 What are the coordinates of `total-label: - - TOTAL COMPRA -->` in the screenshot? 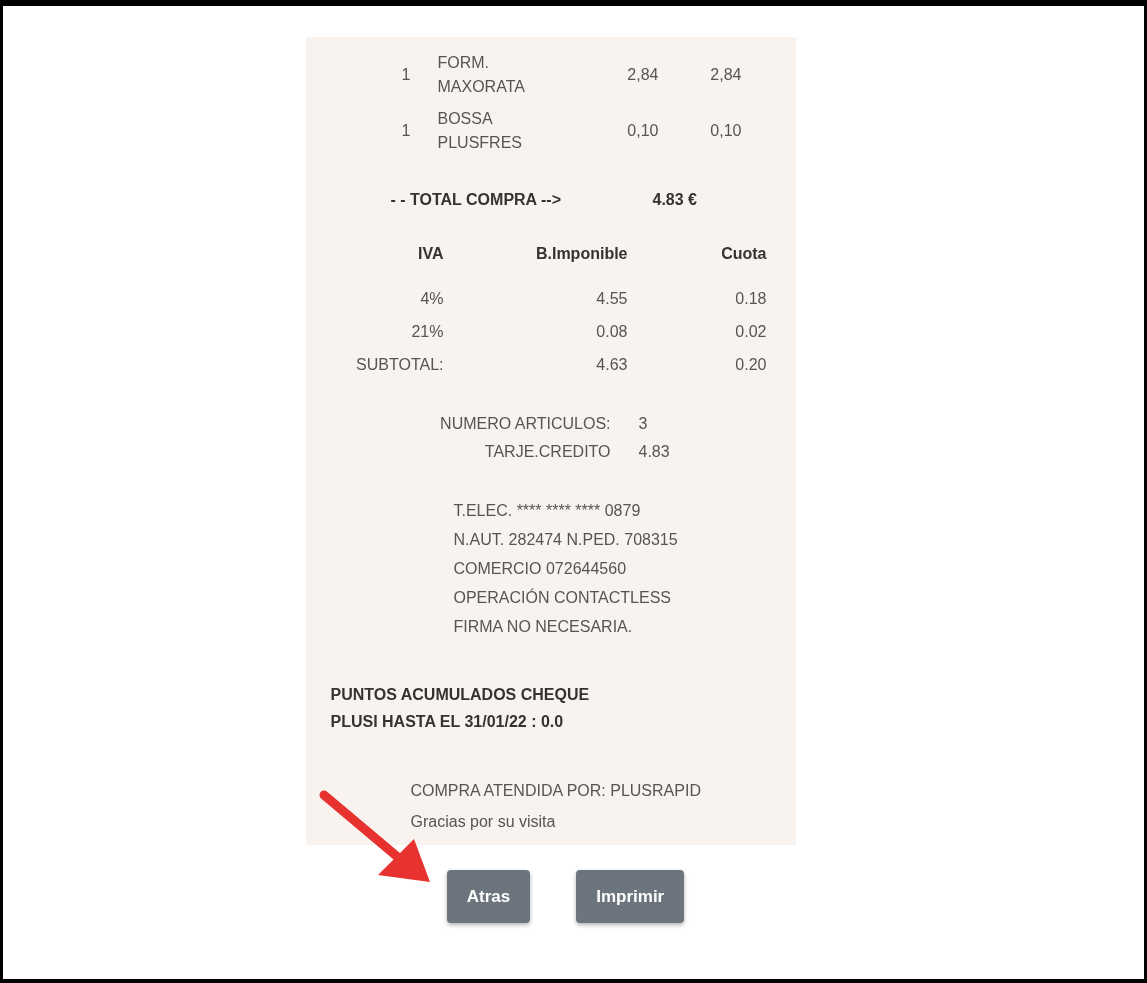 It's located at (476, 200).